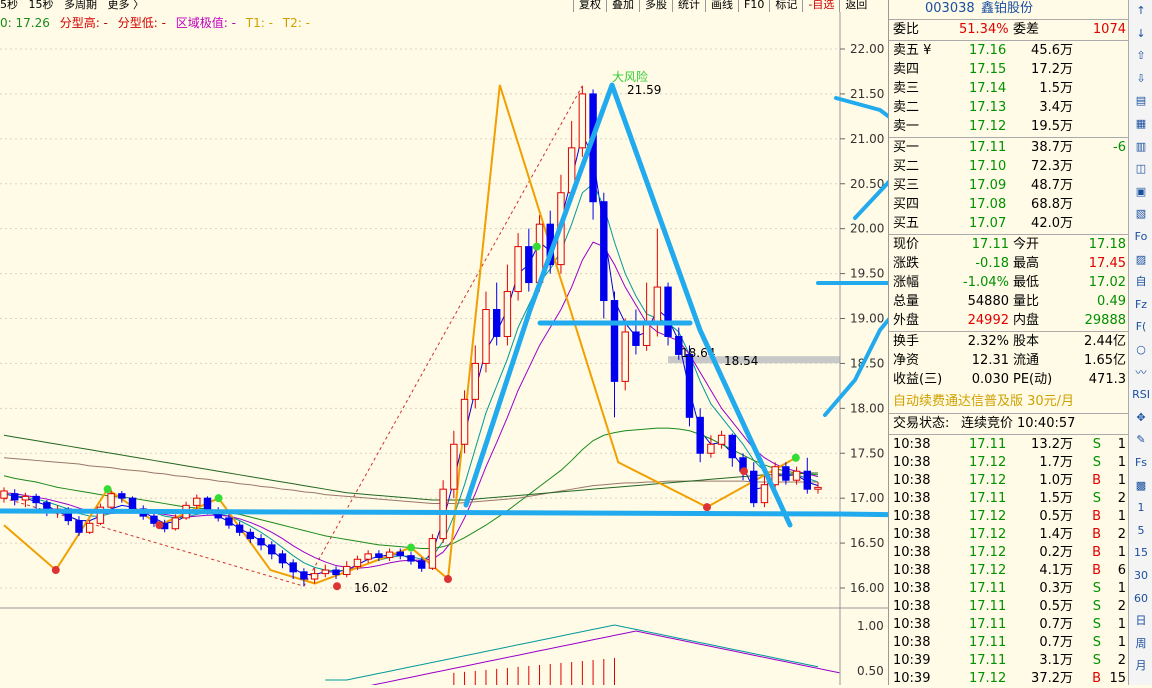 The image size is (1152, 688). I want to click on stat-row: 收益(三) 0.030 PE(动) 471.3, so click(1009, 380).